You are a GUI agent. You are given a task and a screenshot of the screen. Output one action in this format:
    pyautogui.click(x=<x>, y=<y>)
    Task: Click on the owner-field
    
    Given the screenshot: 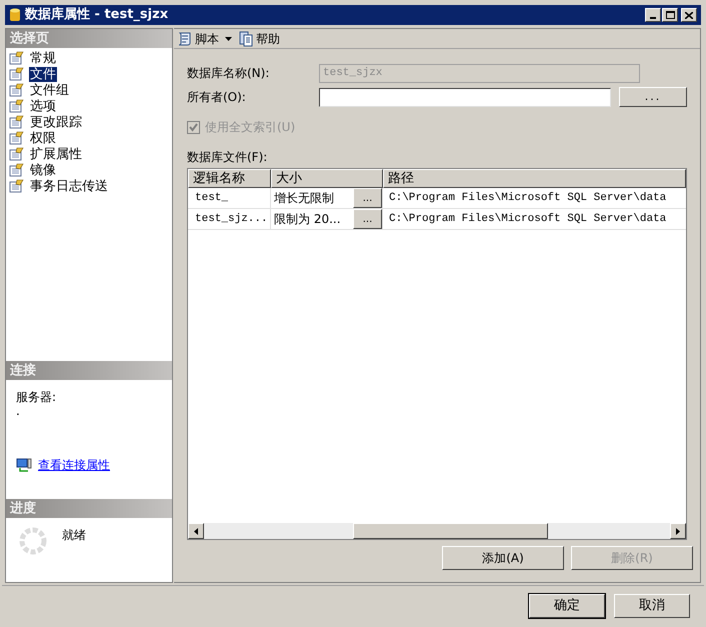 What is the action you would take?
    pyautogui.click(x=465, y=97)
    